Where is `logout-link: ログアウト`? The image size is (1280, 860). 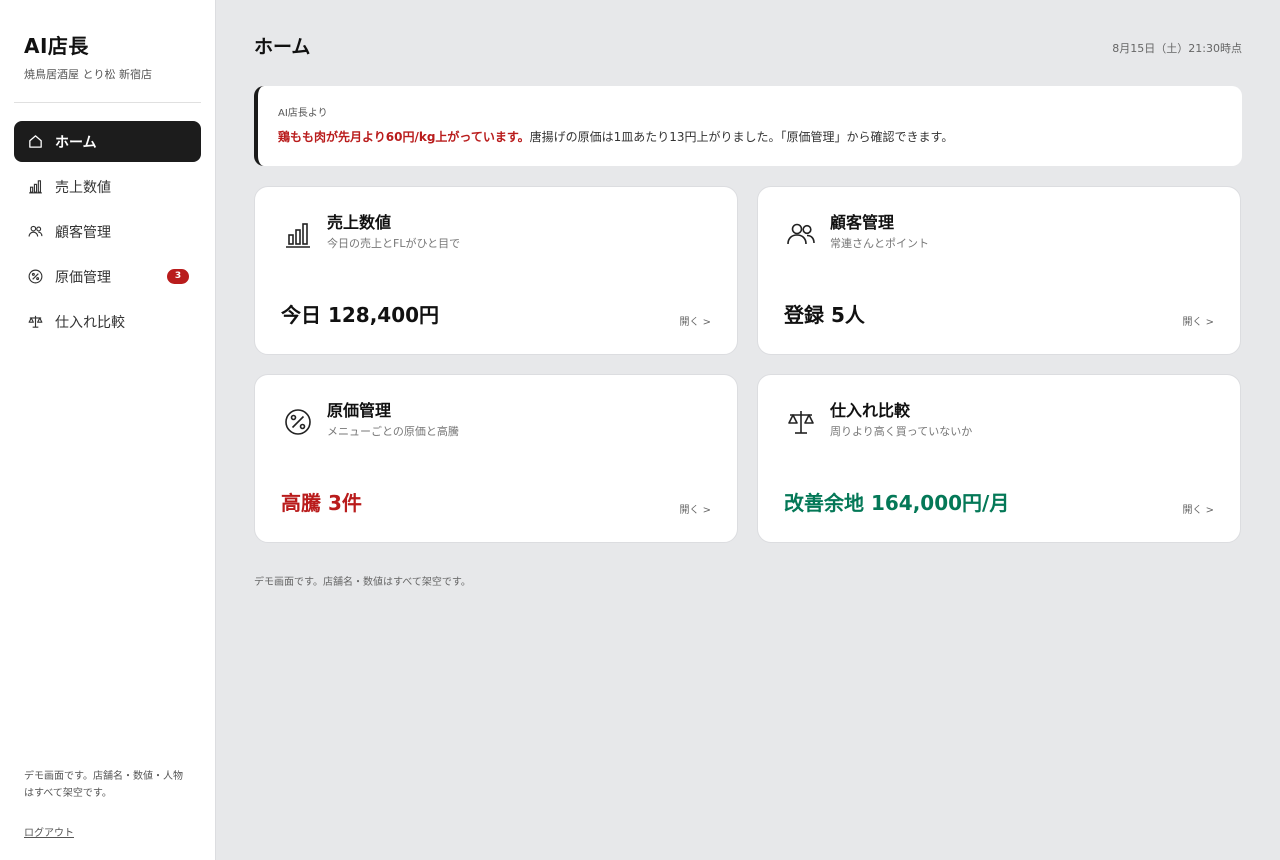 logout-link: ログアウト is located at coordinates (49, 831).